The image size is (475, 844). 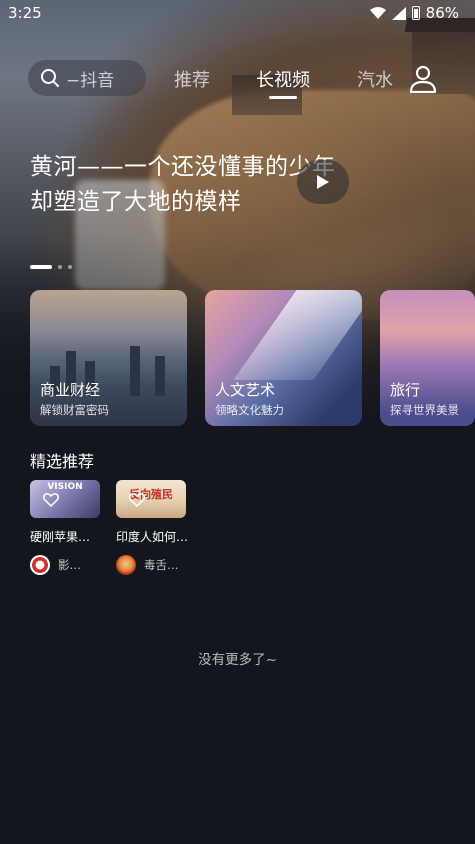 I want to click on user-icon, so click(x=423, y=79).